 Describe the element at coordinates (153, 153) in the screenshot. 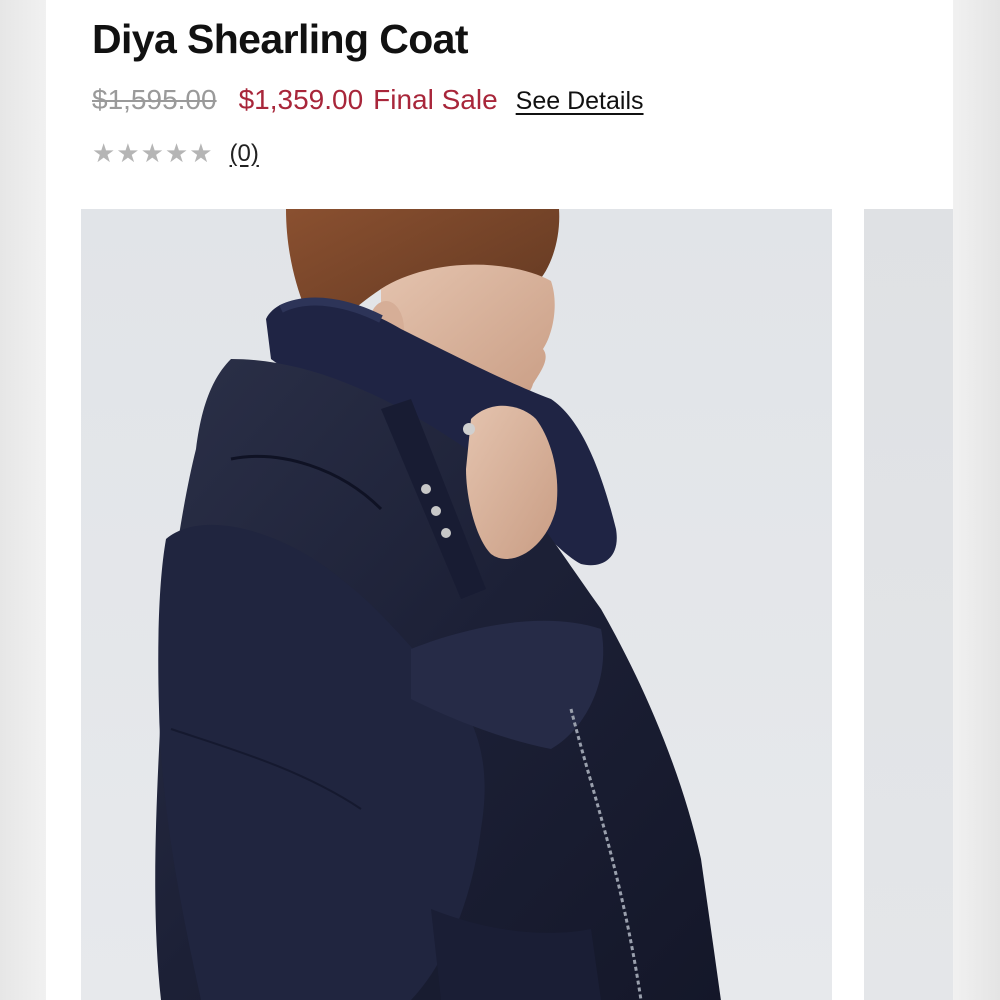

I see `star-rating-icon: ★★★★★` at that location.